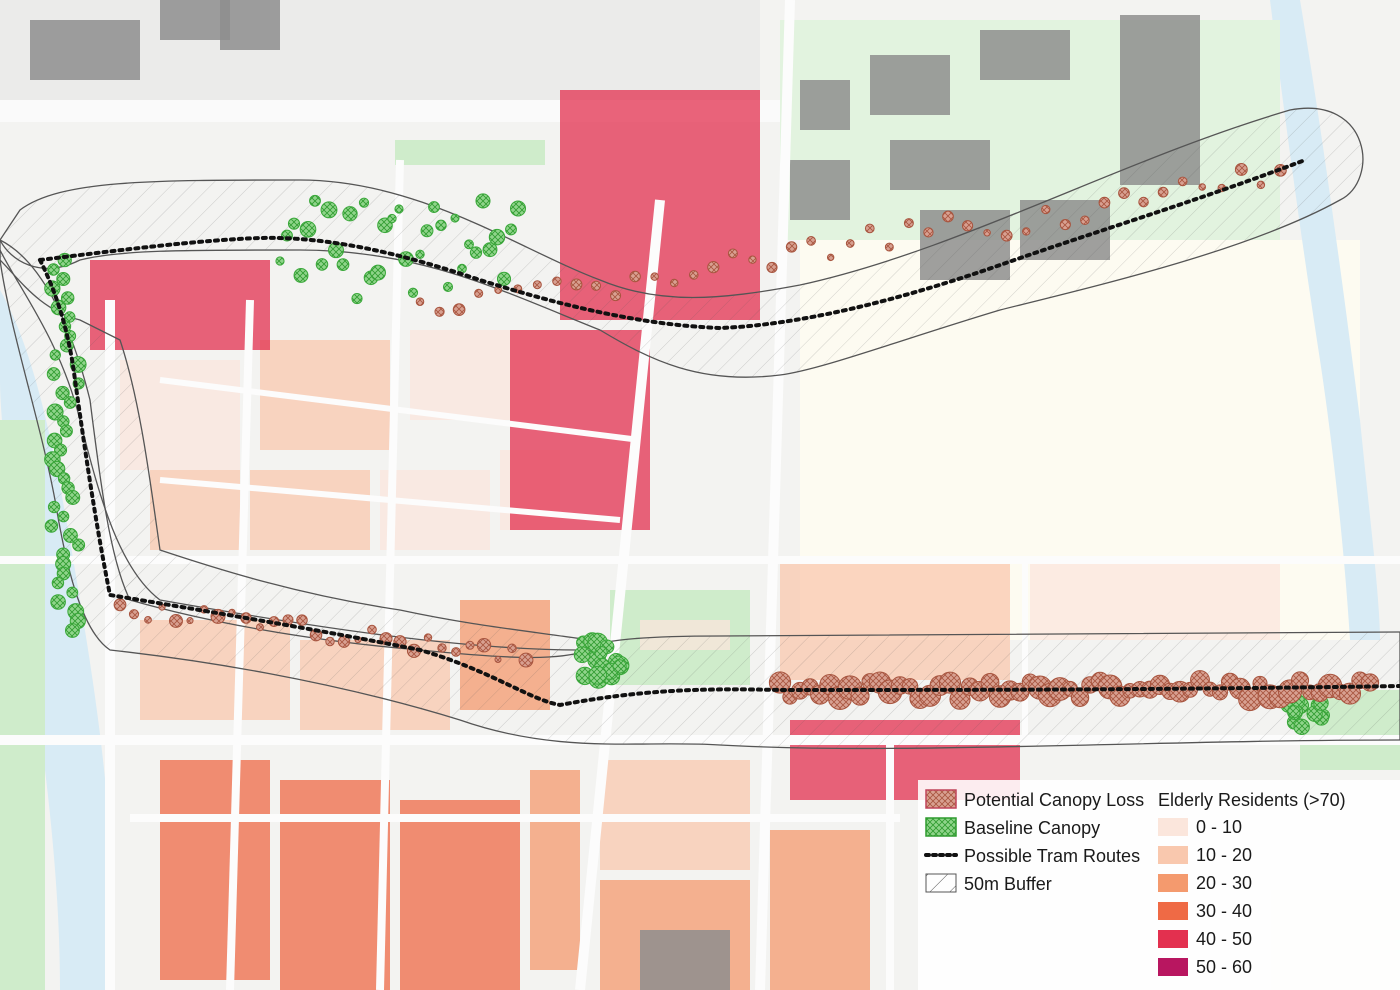 The image size is (1400, 990). Describe the element at coordinates (941, 827) in the screenshot. I see `baseline-canopy-swatch-icon` at that location.